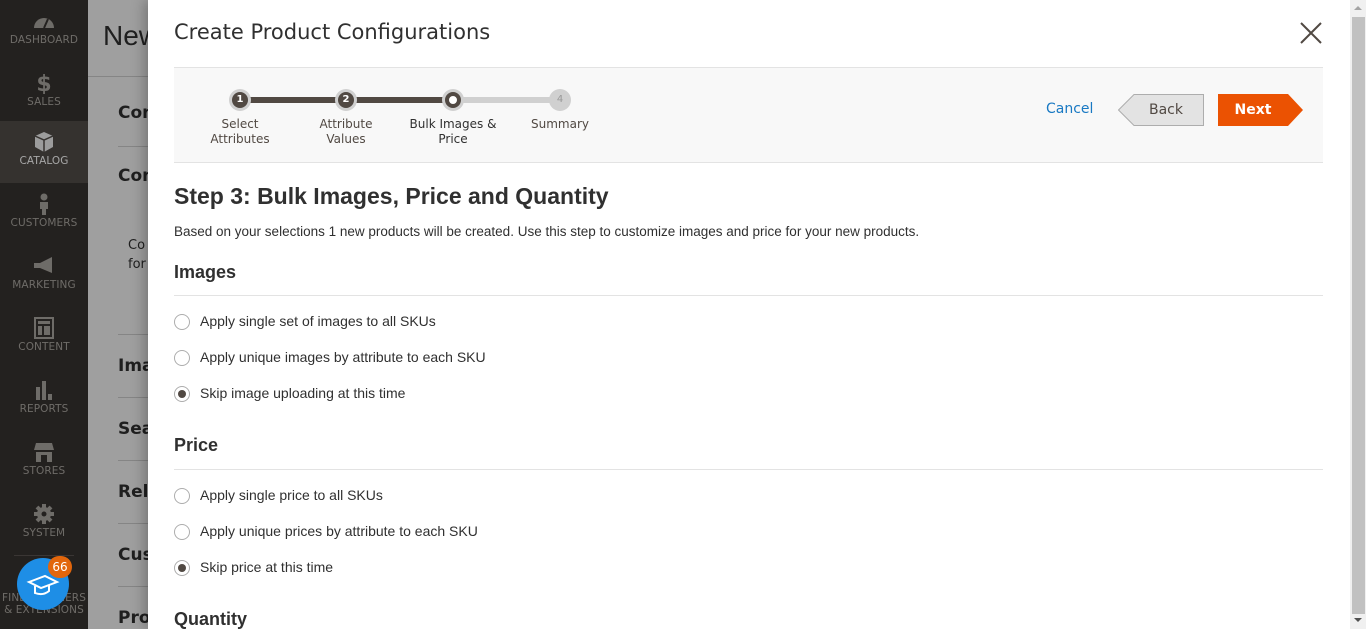 The image size is (1366, 629). I want to click on close-icon, so click(1311, 33).